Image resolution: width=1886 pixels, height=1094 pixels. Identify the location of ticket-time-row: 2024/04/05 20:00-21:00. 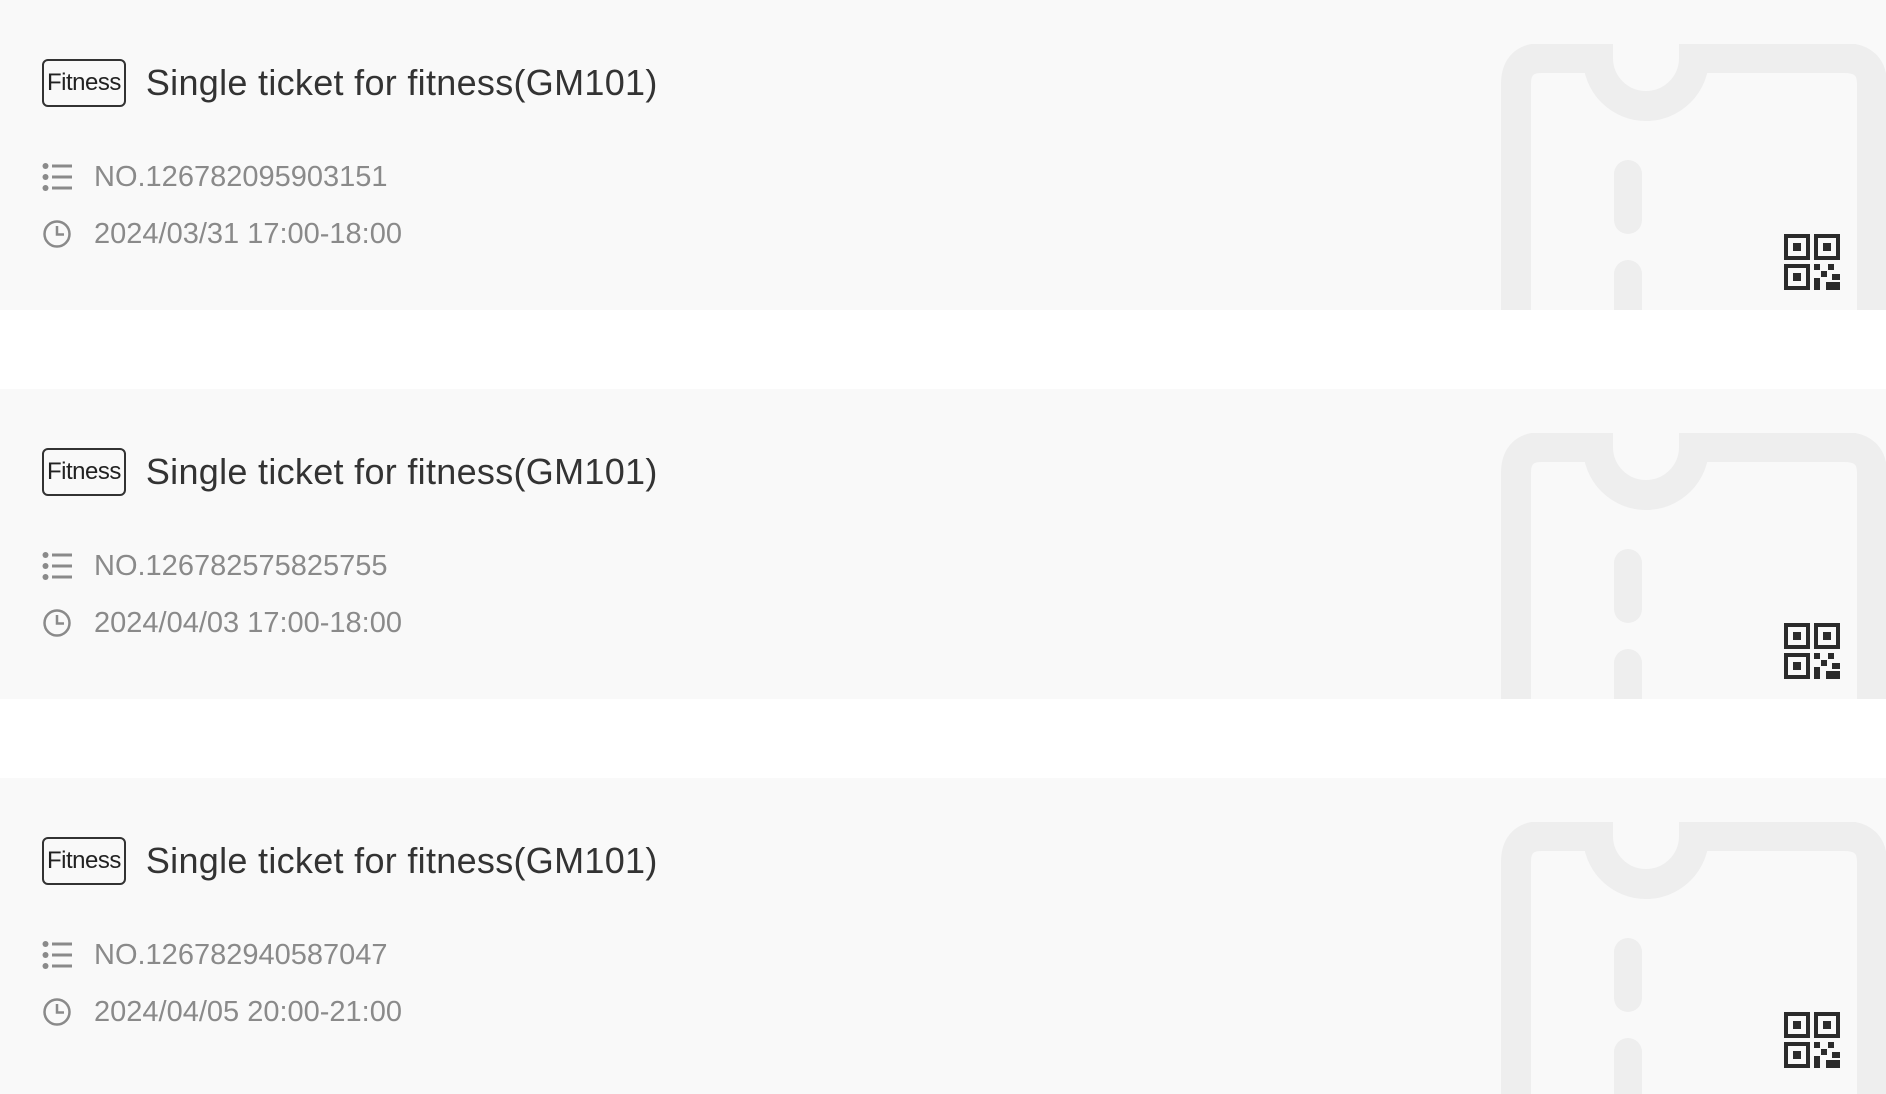
(222, 1012).